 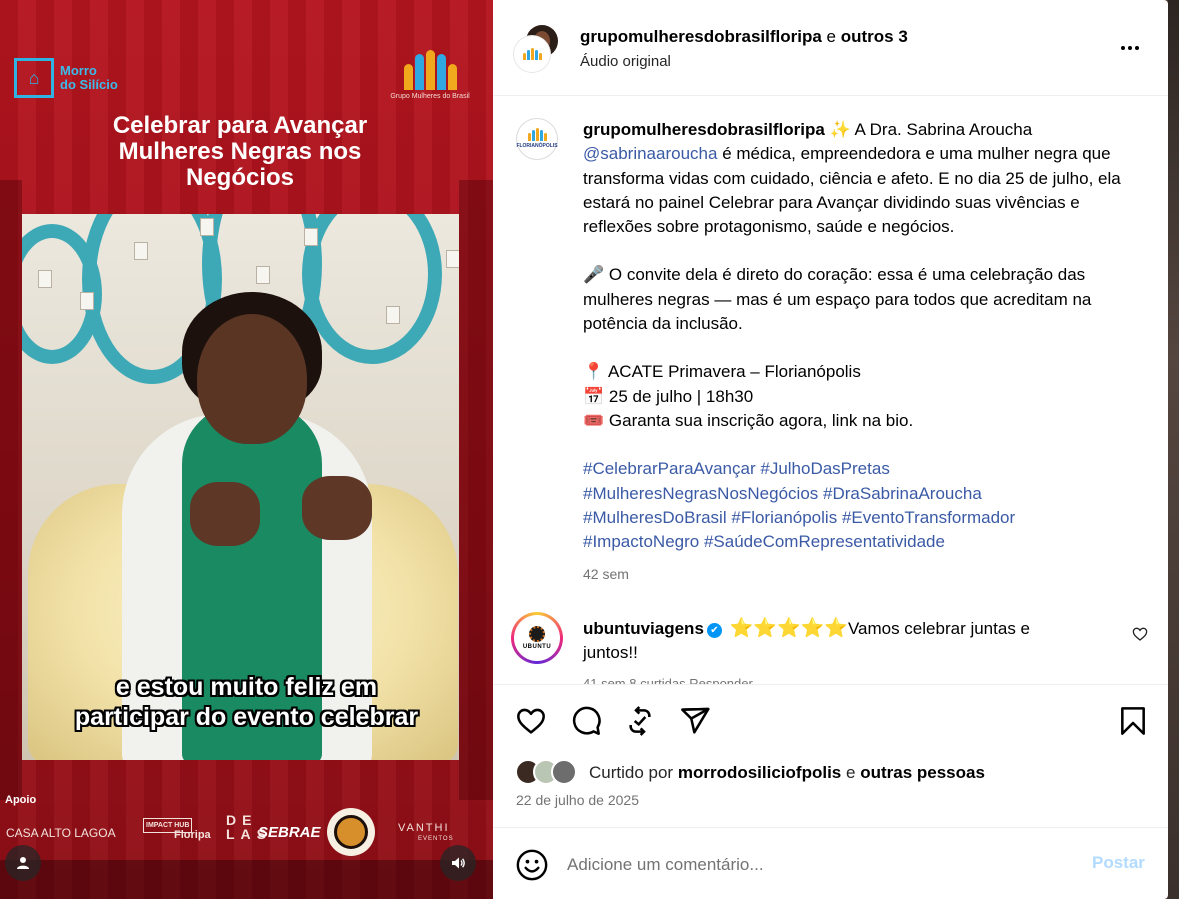 What do you see at coordinates (564, 772) in the screenshot?
I see `liker-avatar` at bounding box center [564, 772].